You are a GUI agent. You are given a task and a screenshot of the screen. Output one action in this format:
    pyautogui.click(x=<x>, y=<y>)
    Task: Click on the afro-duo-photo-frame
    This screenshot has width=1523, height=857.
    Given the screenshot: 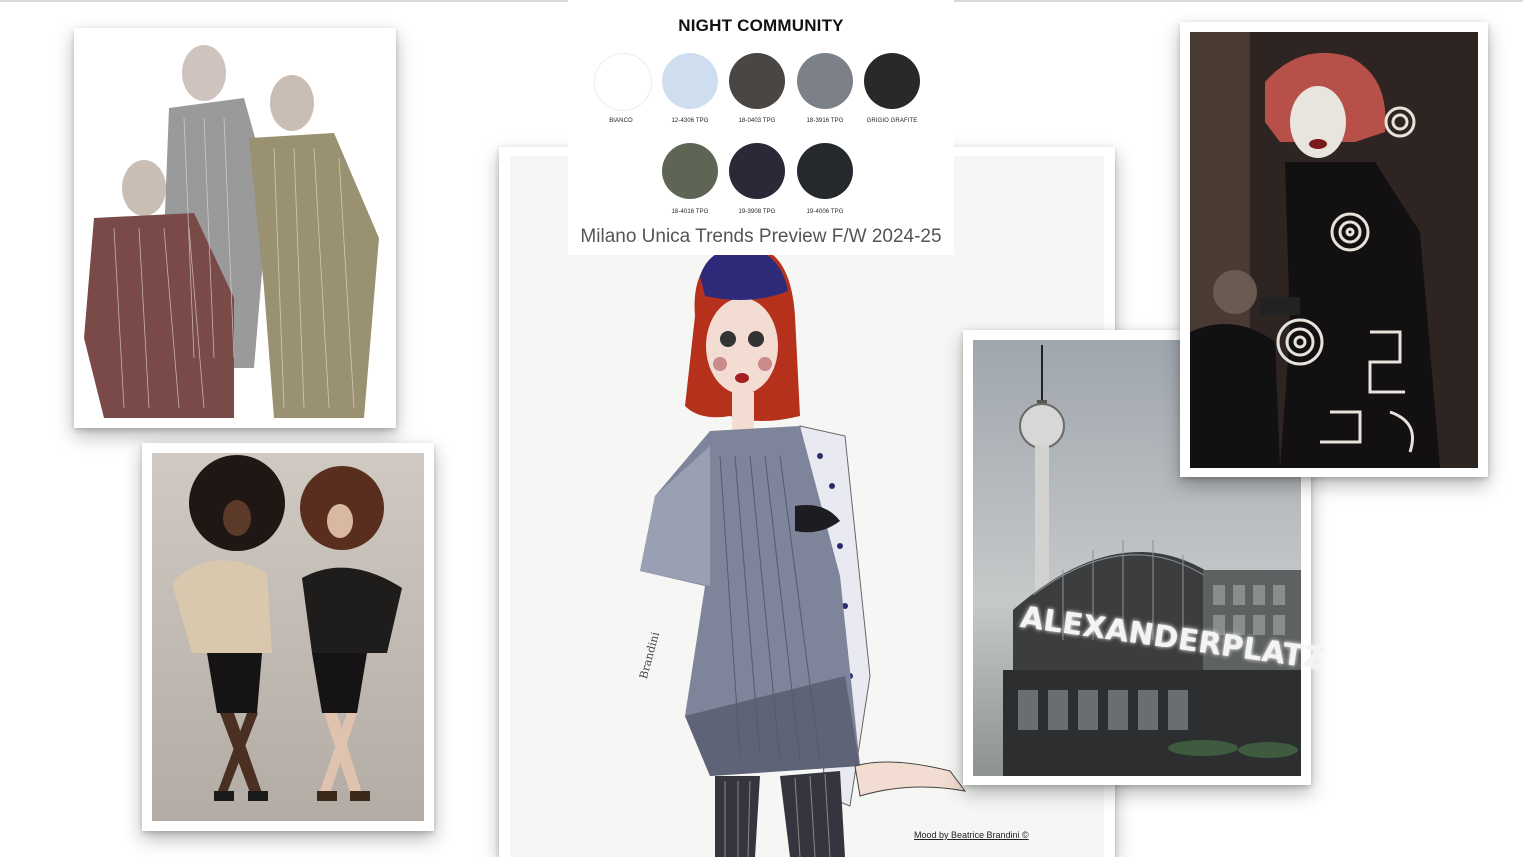 What is the action you would take?
    pyautogui.click(x=288, y=637)
    